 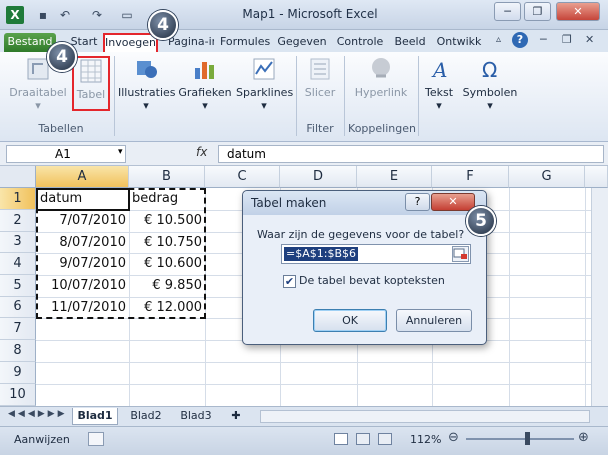 What do you see at coordinates (350, 320) in the screenshot?
I see `ok-button: OK` at bounding box center [350, 320].